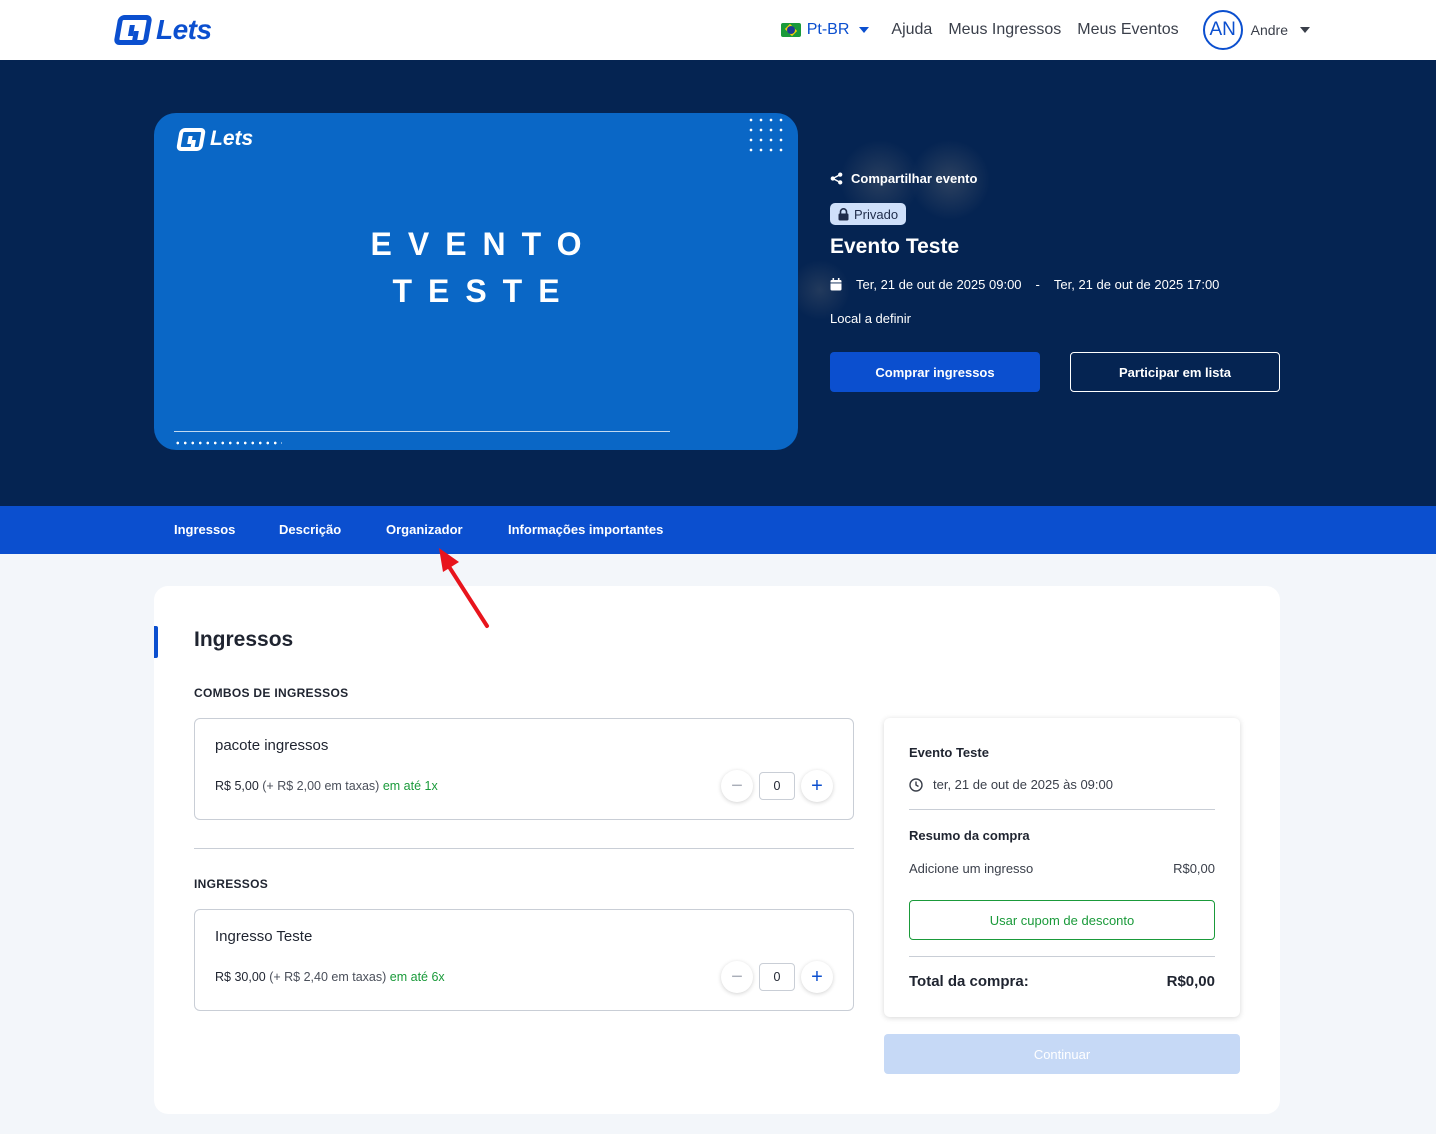 This screenshot has height=1134, width=1436. I want to click on summary-event-date: ter, 21 de out de 2025 às 09:00, so click(1011, 784).